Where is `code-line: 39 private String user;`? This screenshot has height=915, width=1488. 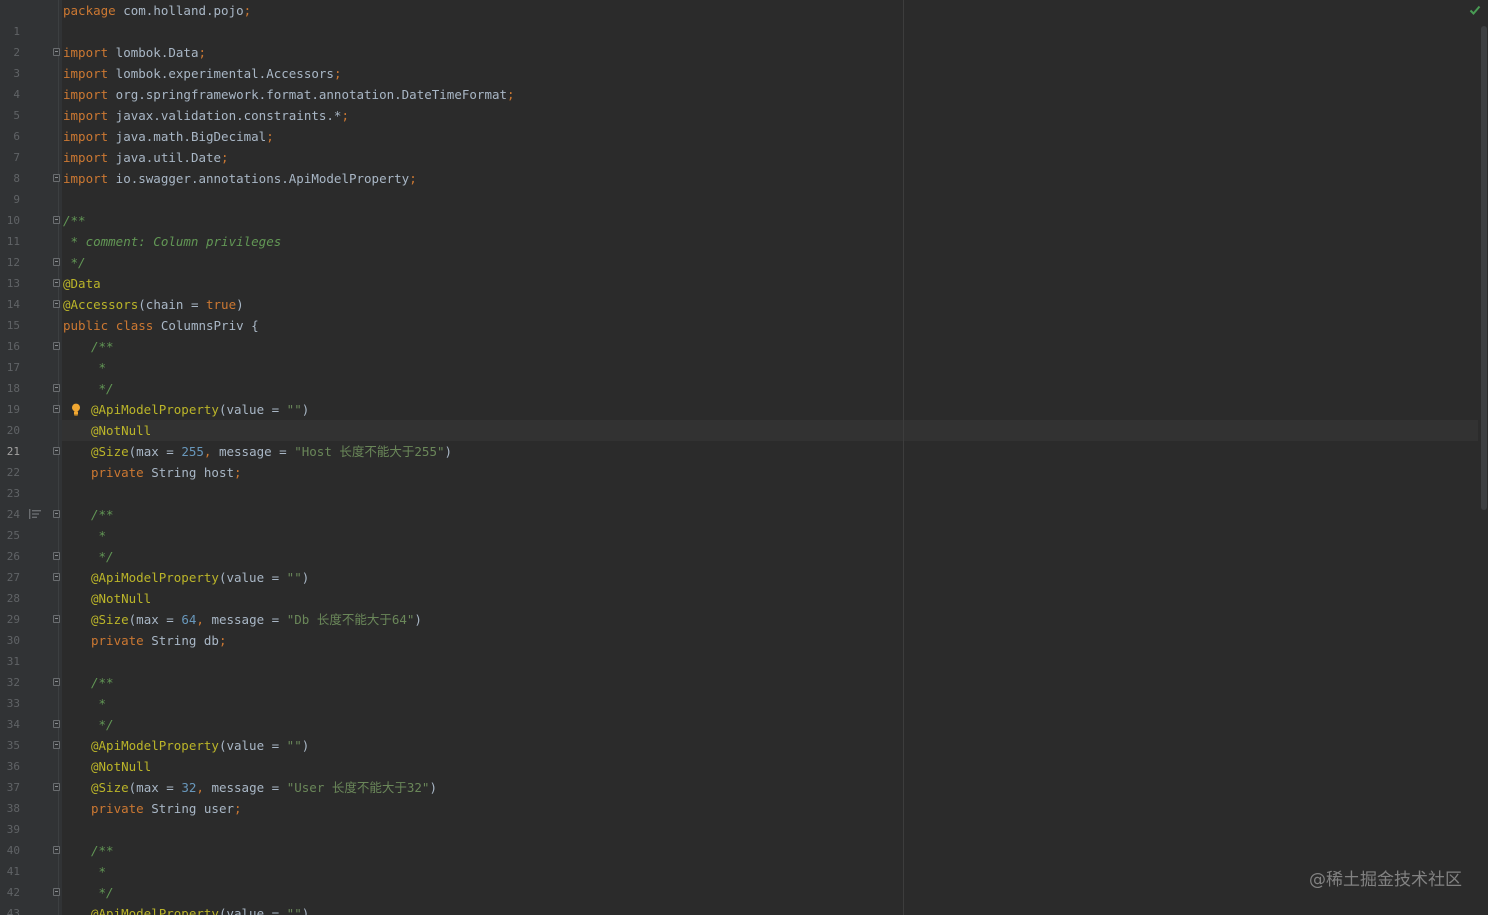
code-line: 39 private String user; is located at coordinates (740, 817).